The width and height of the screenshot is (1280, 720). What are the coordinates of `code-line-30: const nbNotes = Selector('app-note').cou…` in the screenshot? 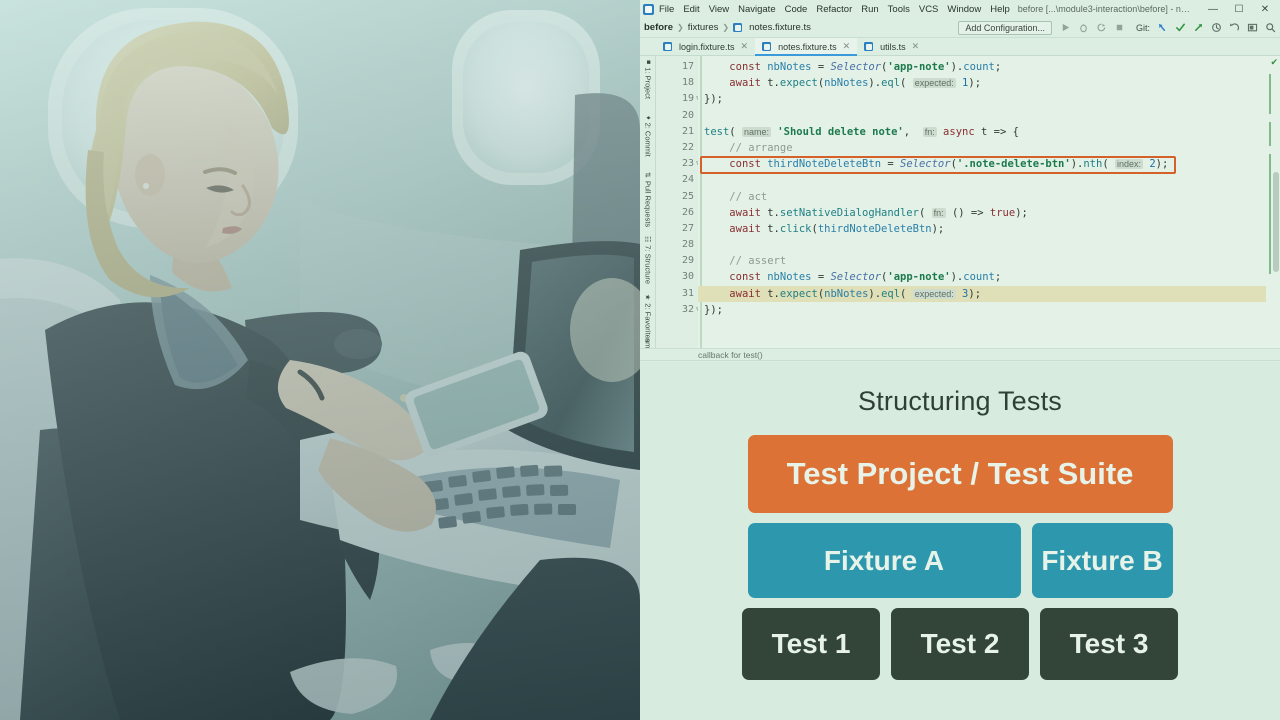 It's located at (982, 277).